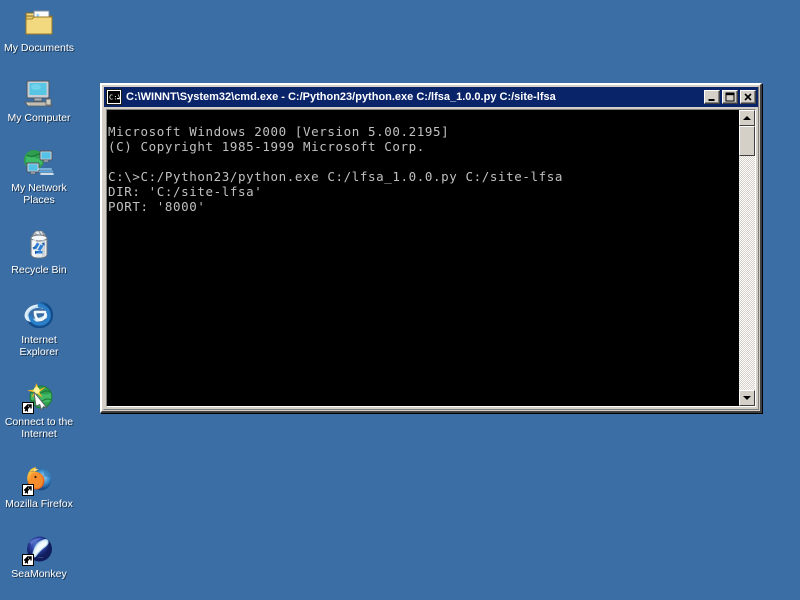  Describe the element at coordinates (39, 574) in the screenshot. I see `desktop-icon-label: SeaMonkey` at that location.